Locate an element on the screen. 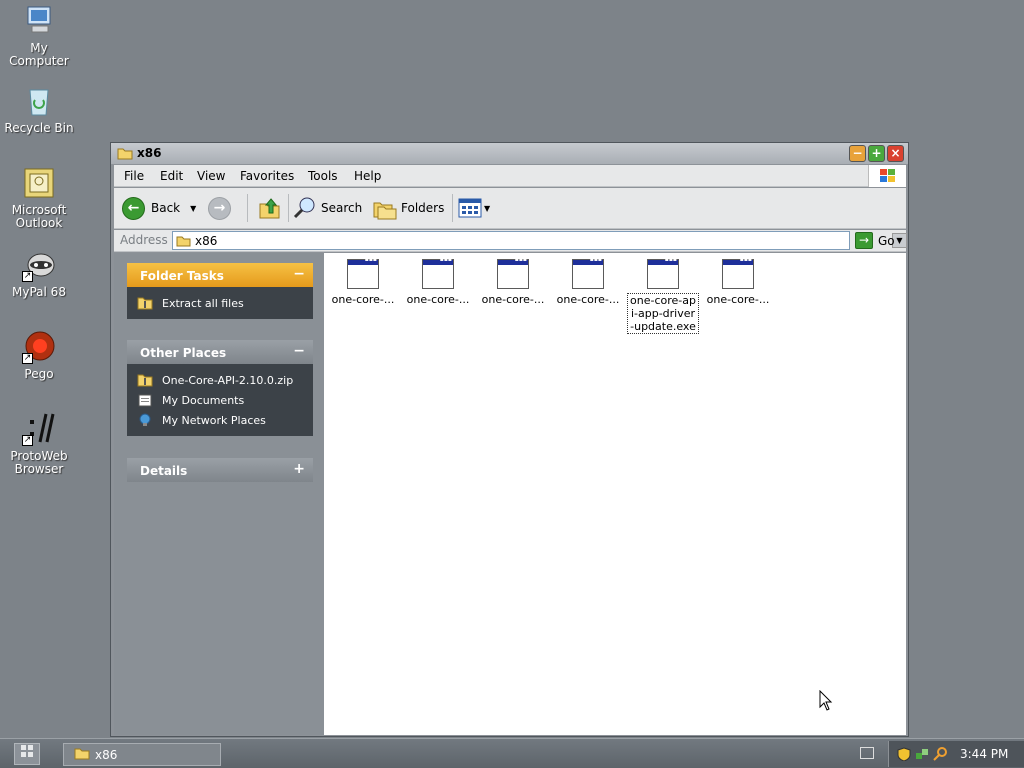  recycle-bin-icon is located at coordinates (39, 101).